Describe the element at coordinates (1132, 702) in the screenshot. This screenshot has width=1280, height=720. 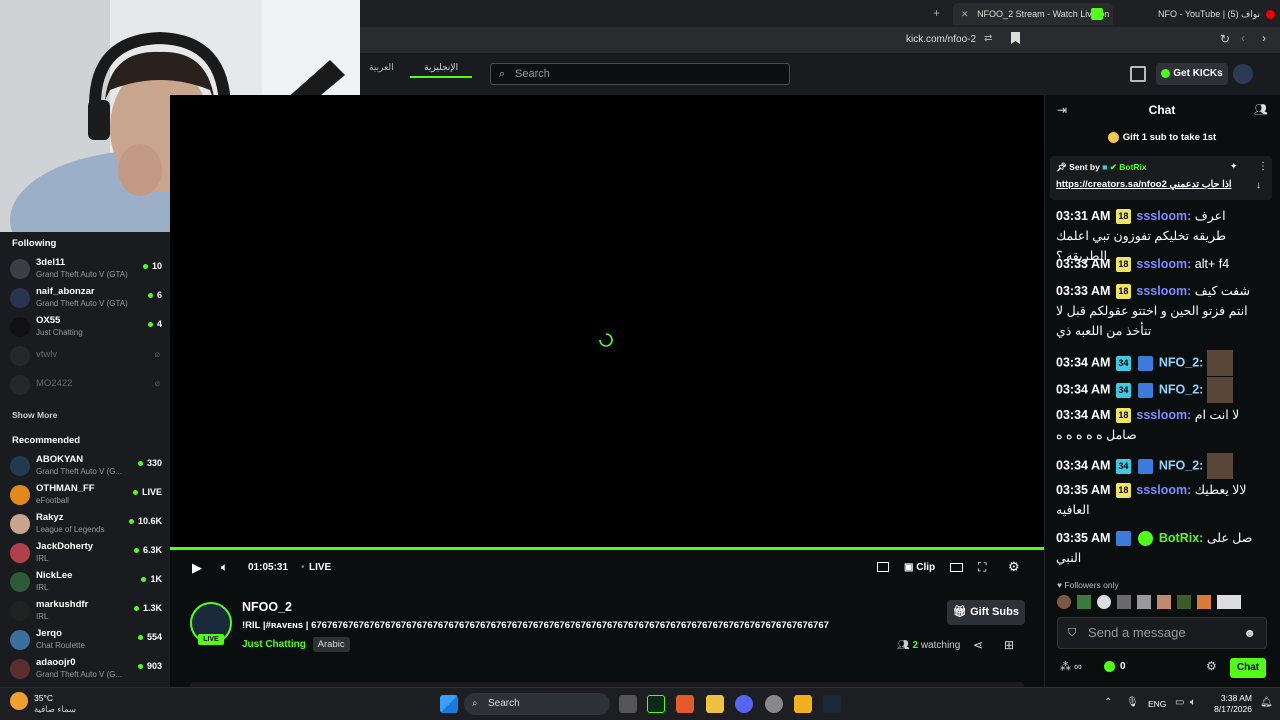
I see `microphone-icon: 🎙︎` at that location.